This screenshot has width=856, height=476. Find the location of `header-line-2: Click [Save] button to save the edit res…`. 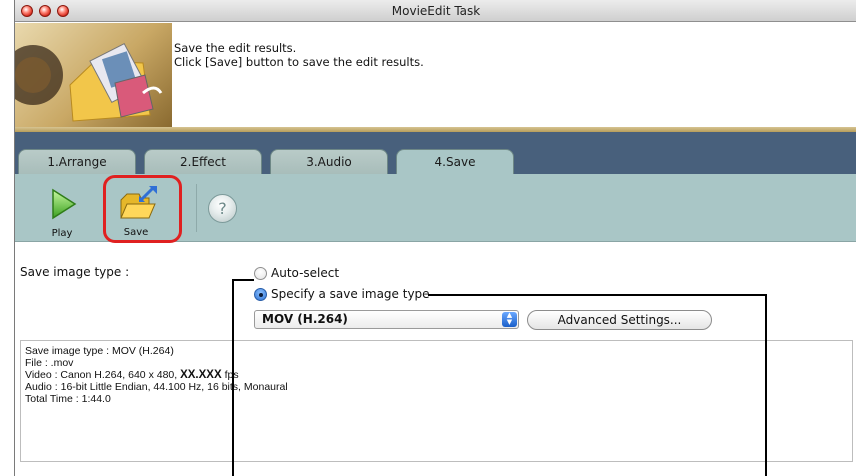

header-line-2: Click [Save] button to save the edit res… is located at coordinates (299, 62).